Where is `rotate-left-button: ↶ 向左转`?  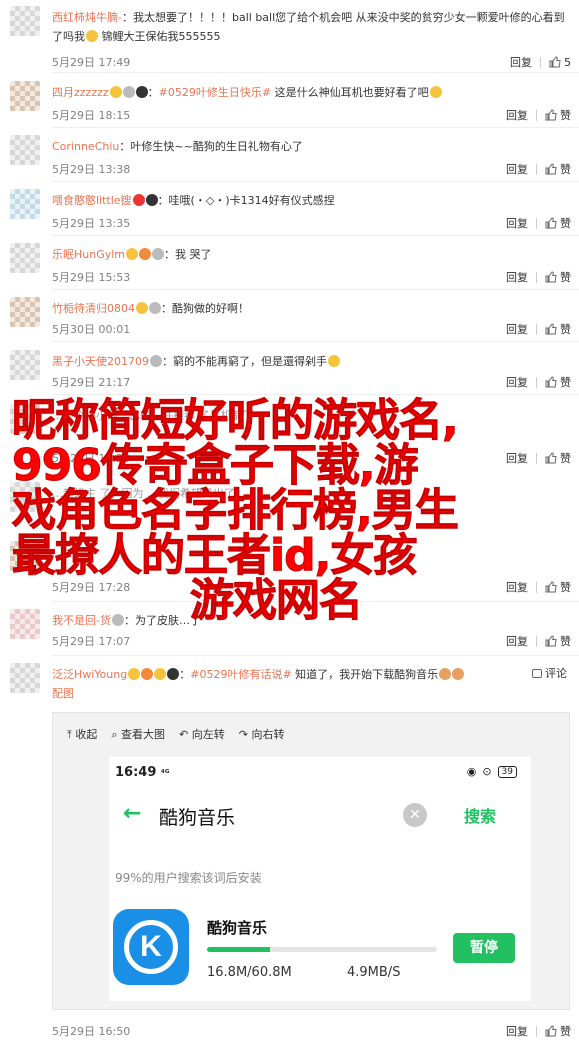
rotate-left-button: ↶ 向左转 is located at coordinates (202, 734).